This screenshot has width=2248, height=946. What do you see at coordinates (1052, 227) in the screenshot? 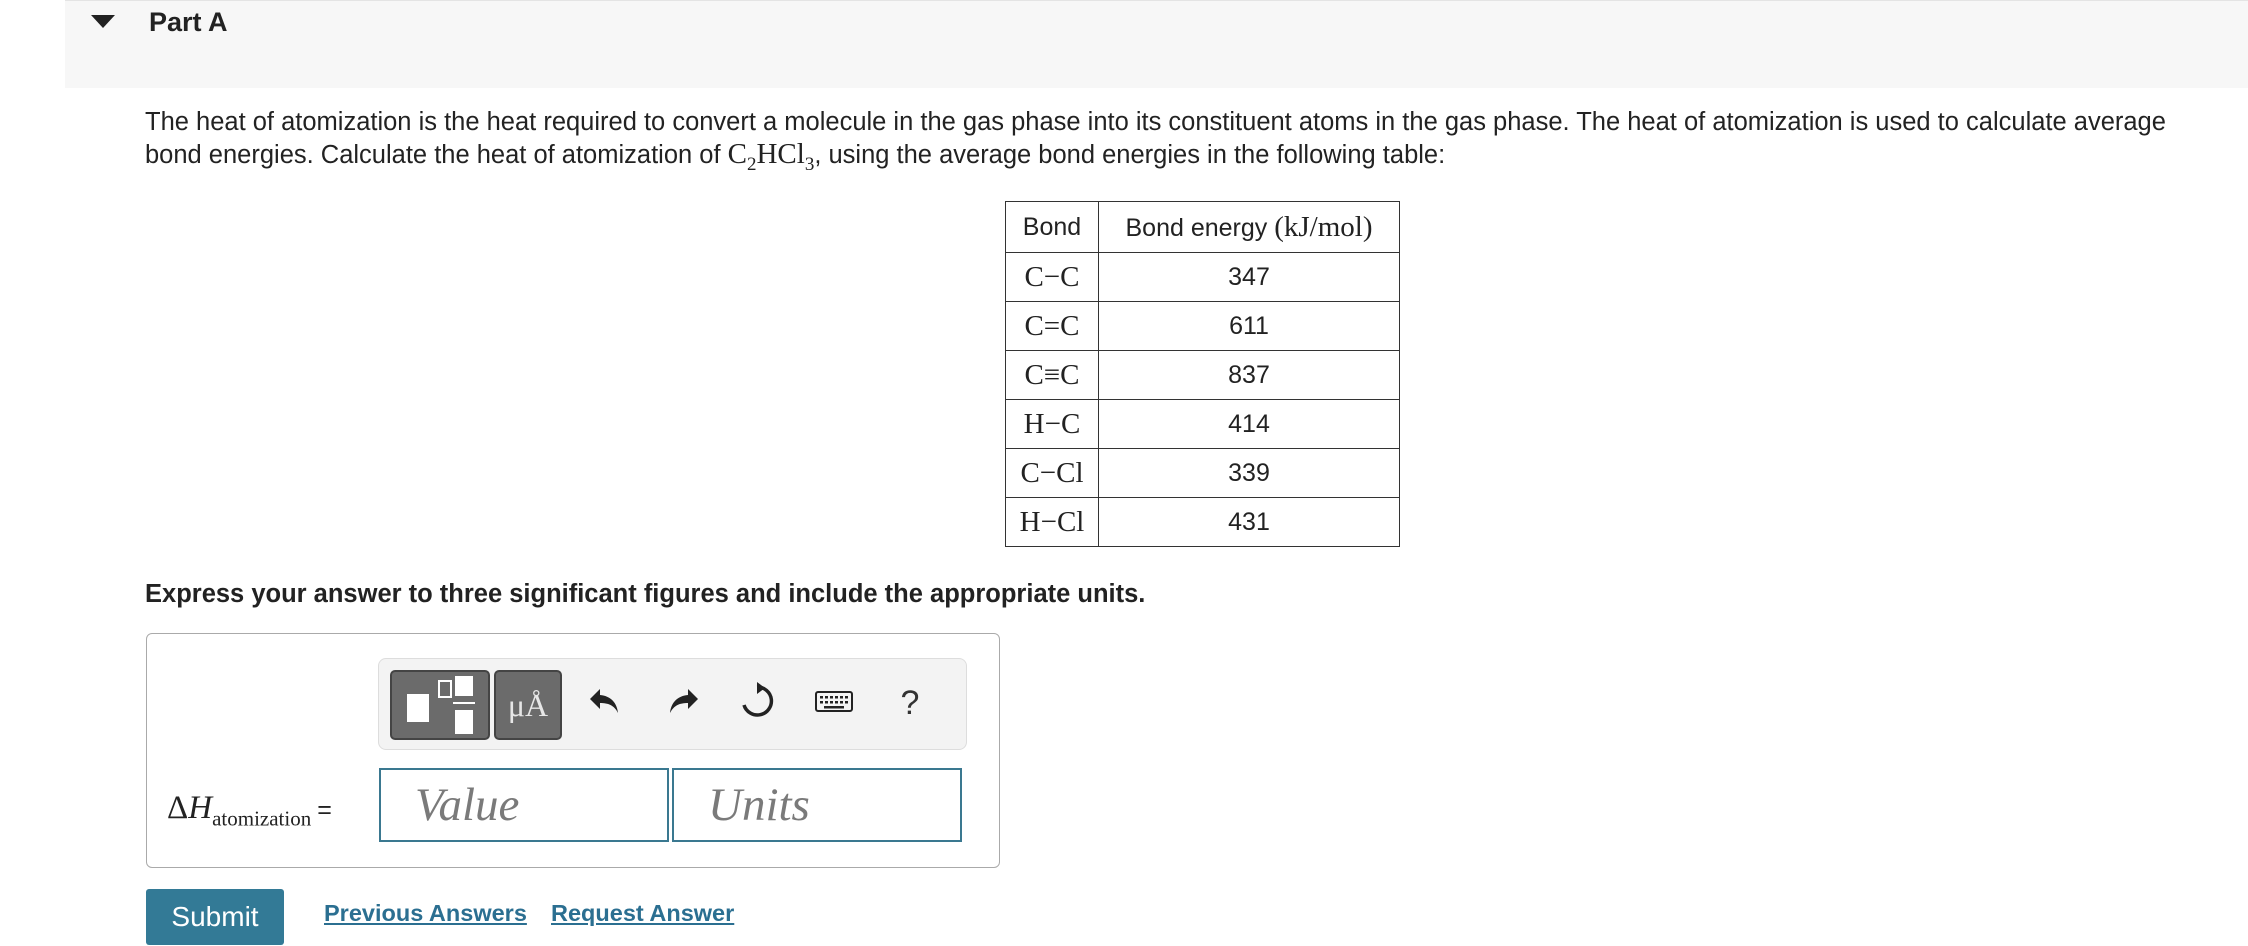
I see `header-bond: Bond` at bounding box center [1052, 227].